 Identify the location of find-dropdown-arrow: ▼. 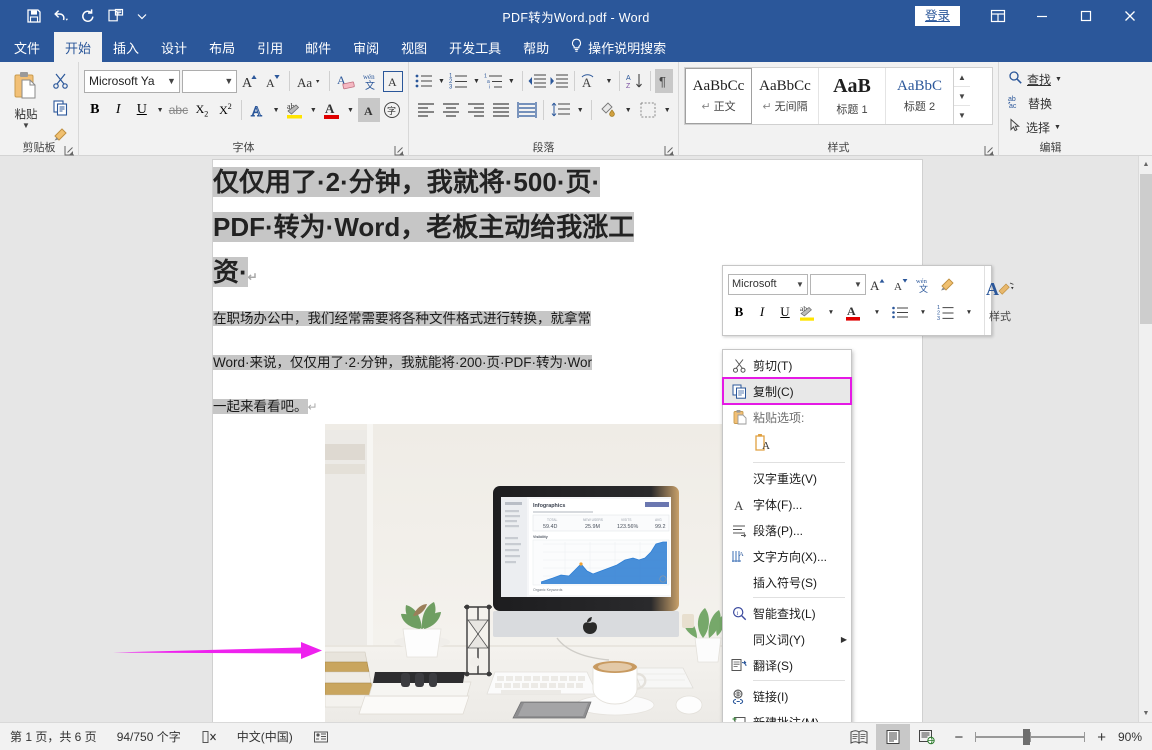
(1058, 79).